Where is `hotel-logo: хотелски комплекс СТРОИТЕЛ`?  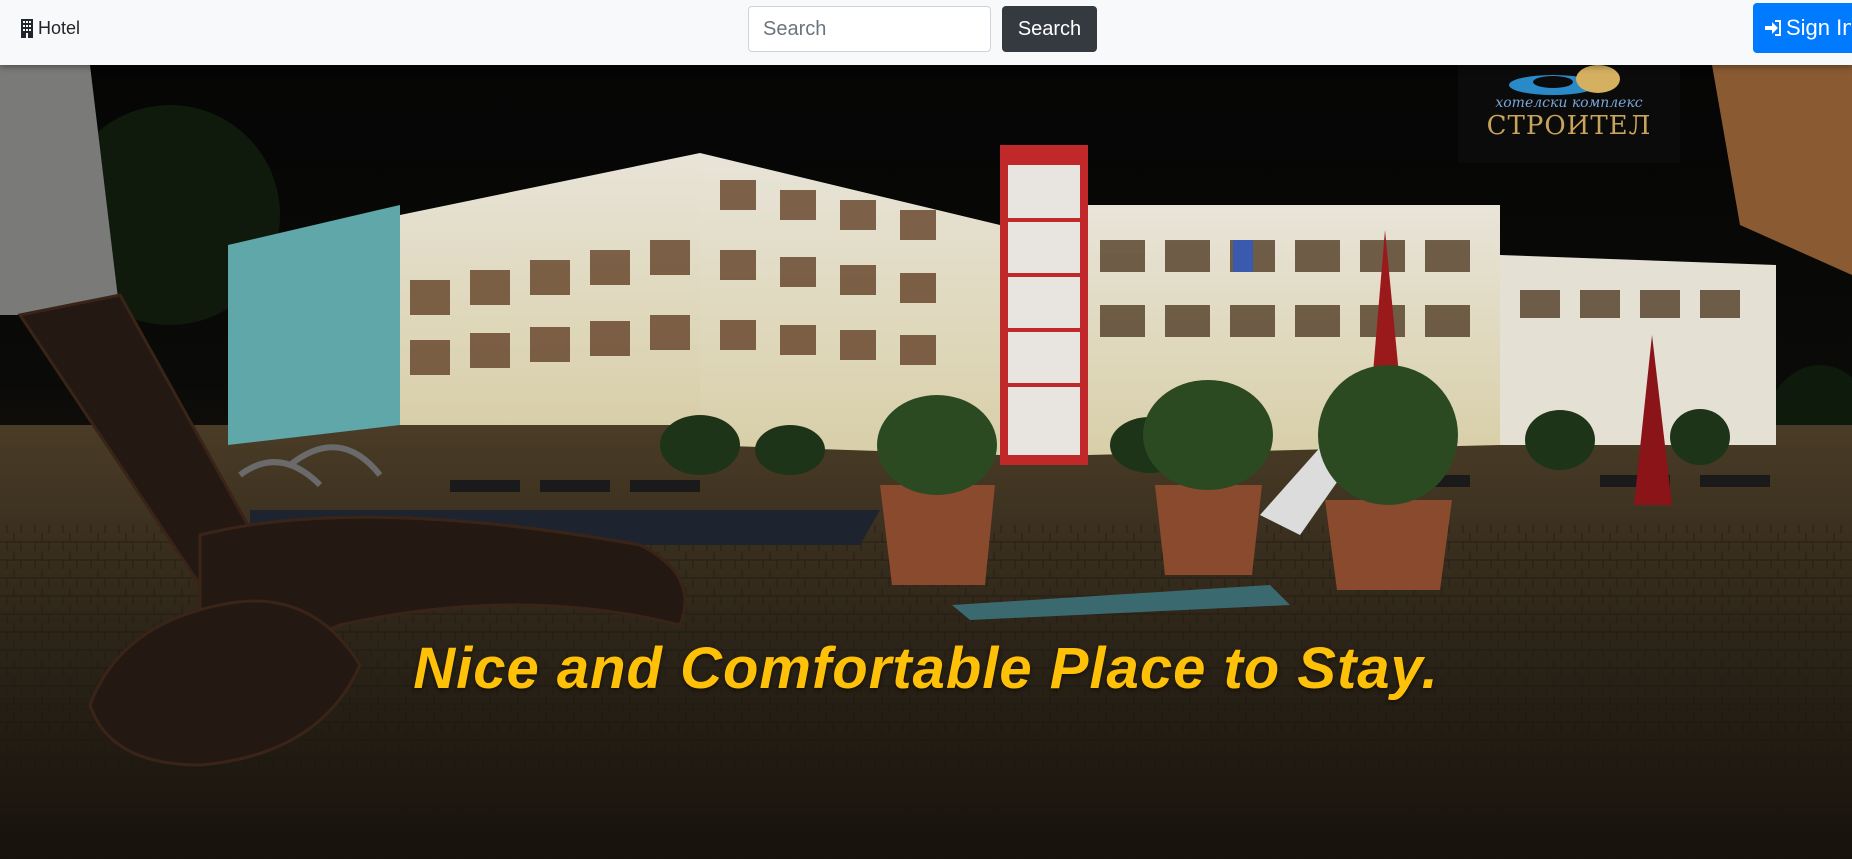
hotel-logo: хотелски комплекс СТРОИТЕЛ is located at coordinates (1569, 114).